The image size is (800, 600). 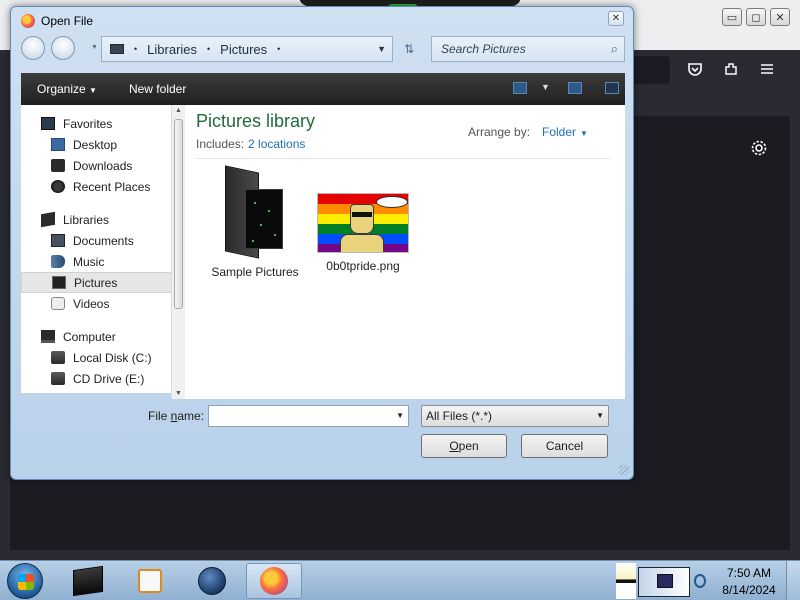 I want to click on nav-pane-scrollbar: ▲ ▼, so click(x=178, y=252).